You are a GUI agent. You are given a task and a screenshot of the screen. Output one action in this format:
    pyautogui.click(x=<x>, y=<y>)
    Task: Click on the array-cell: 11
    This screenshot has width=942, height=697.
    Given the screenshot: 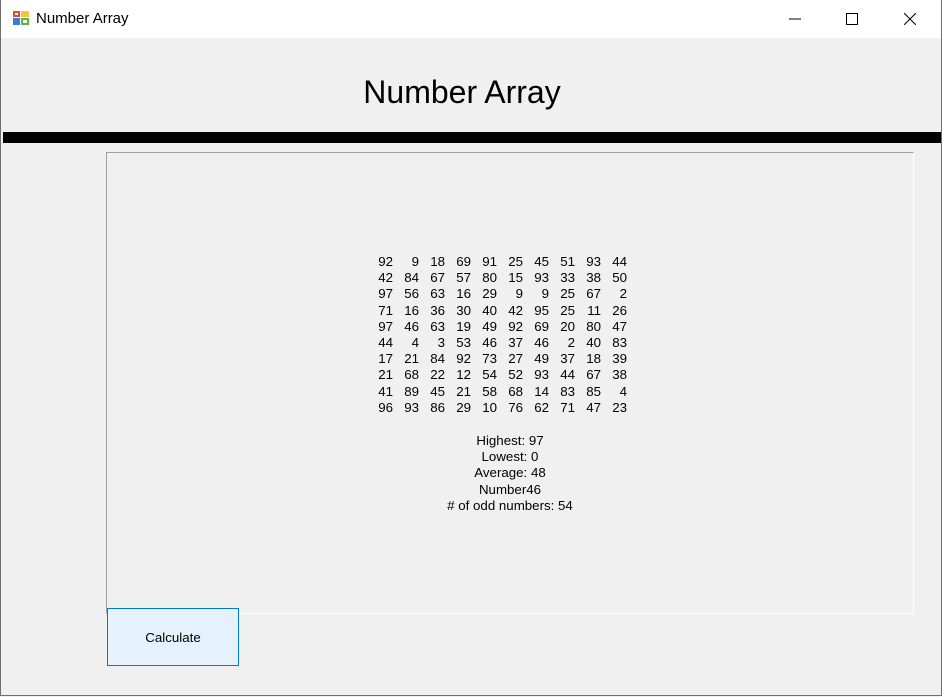 What is the action you would take?
    pyautogui.click(x=594, y=310)
    